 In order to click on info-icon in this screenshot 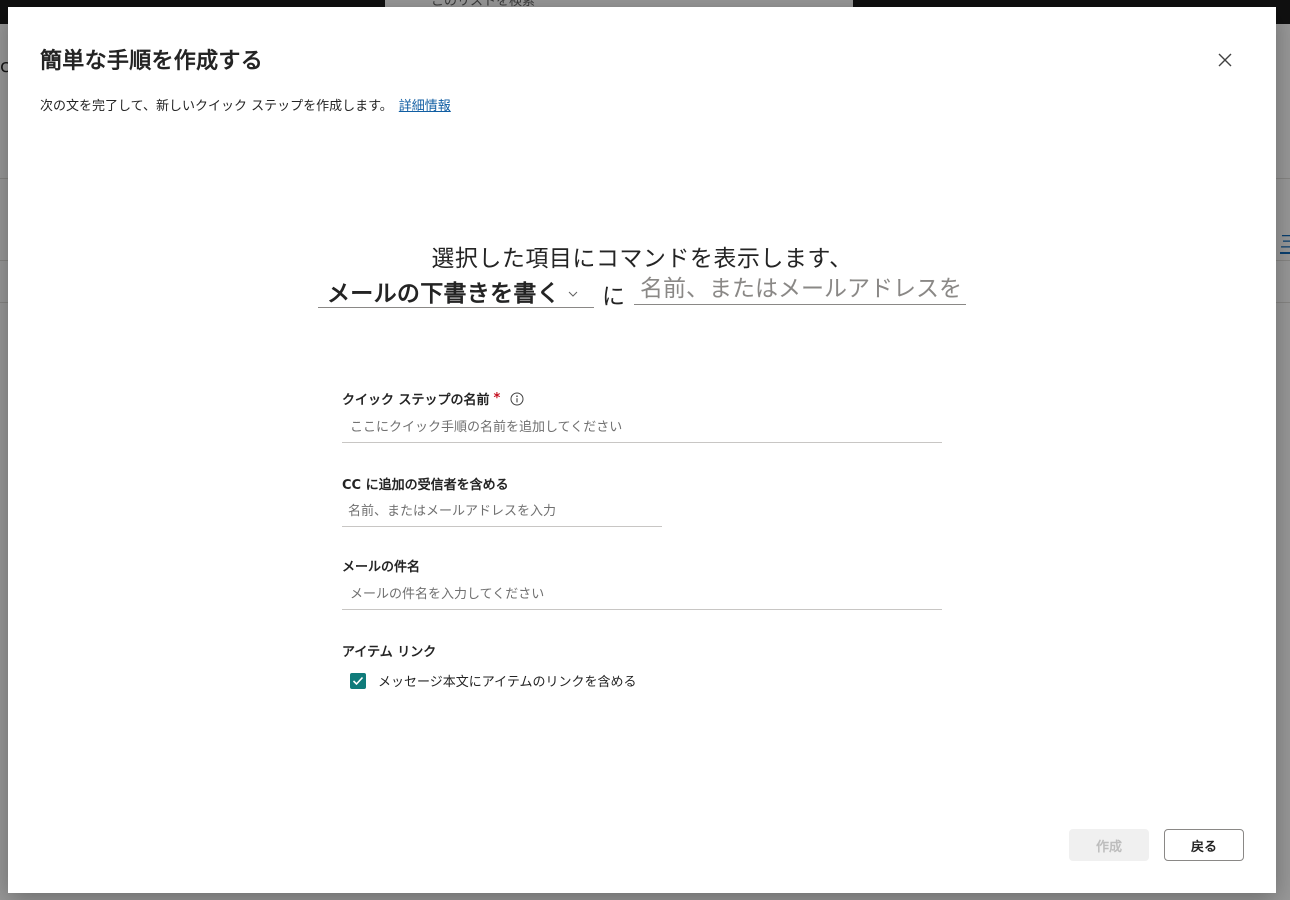, I will do `click(517, 399)`.